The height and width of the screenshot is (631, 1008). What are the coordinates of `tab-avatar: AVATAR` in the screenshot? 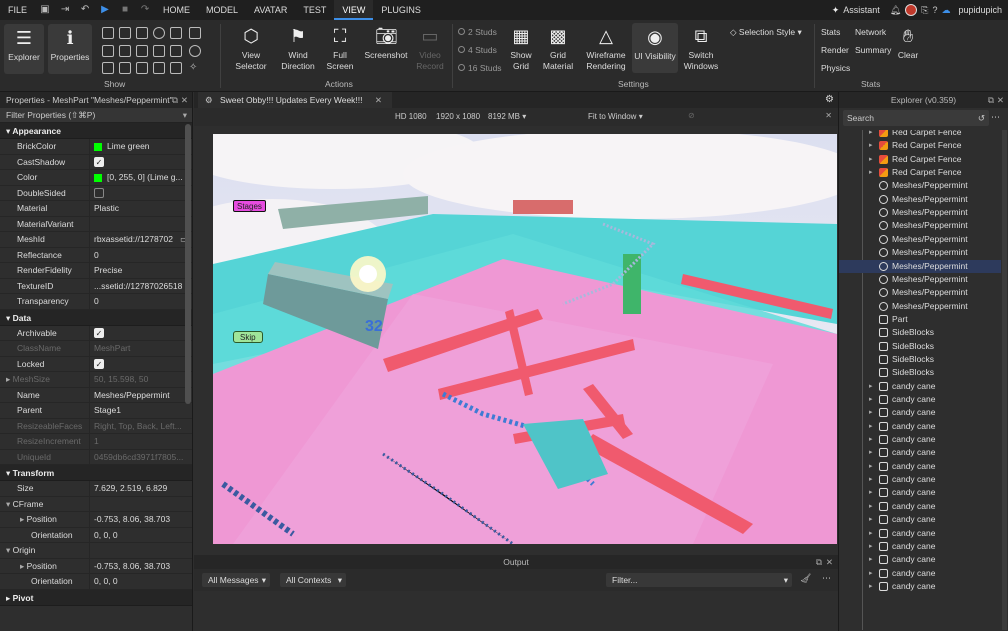 It's located at (270, 10).